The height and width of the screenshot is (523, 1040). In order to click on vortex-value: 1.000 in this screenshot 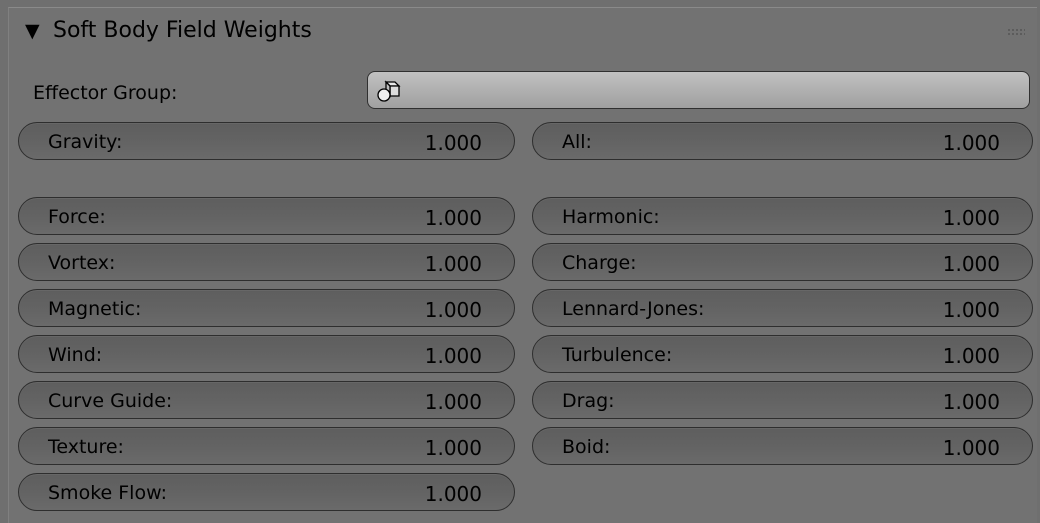, I will do `click(453, 264)`.